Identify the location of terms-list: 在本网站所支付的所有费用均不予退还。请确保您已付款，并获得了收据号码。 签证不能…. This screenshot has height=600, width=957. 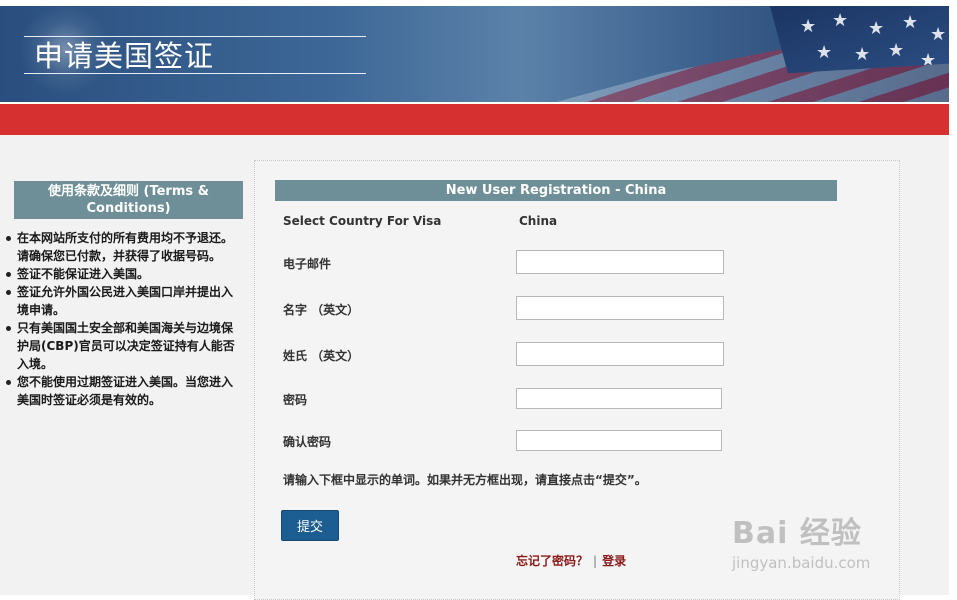
(124, 319).